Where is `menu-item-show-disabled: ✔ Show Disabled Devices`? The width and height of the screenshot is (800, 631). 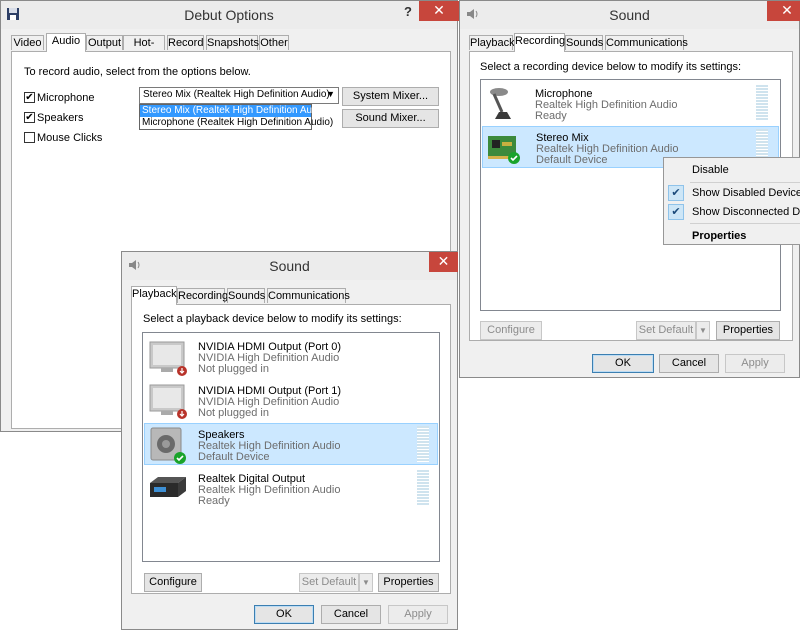 menu-item-show-disabled: ✔ Show Disabled Devices is located at coordinates (732, 193).